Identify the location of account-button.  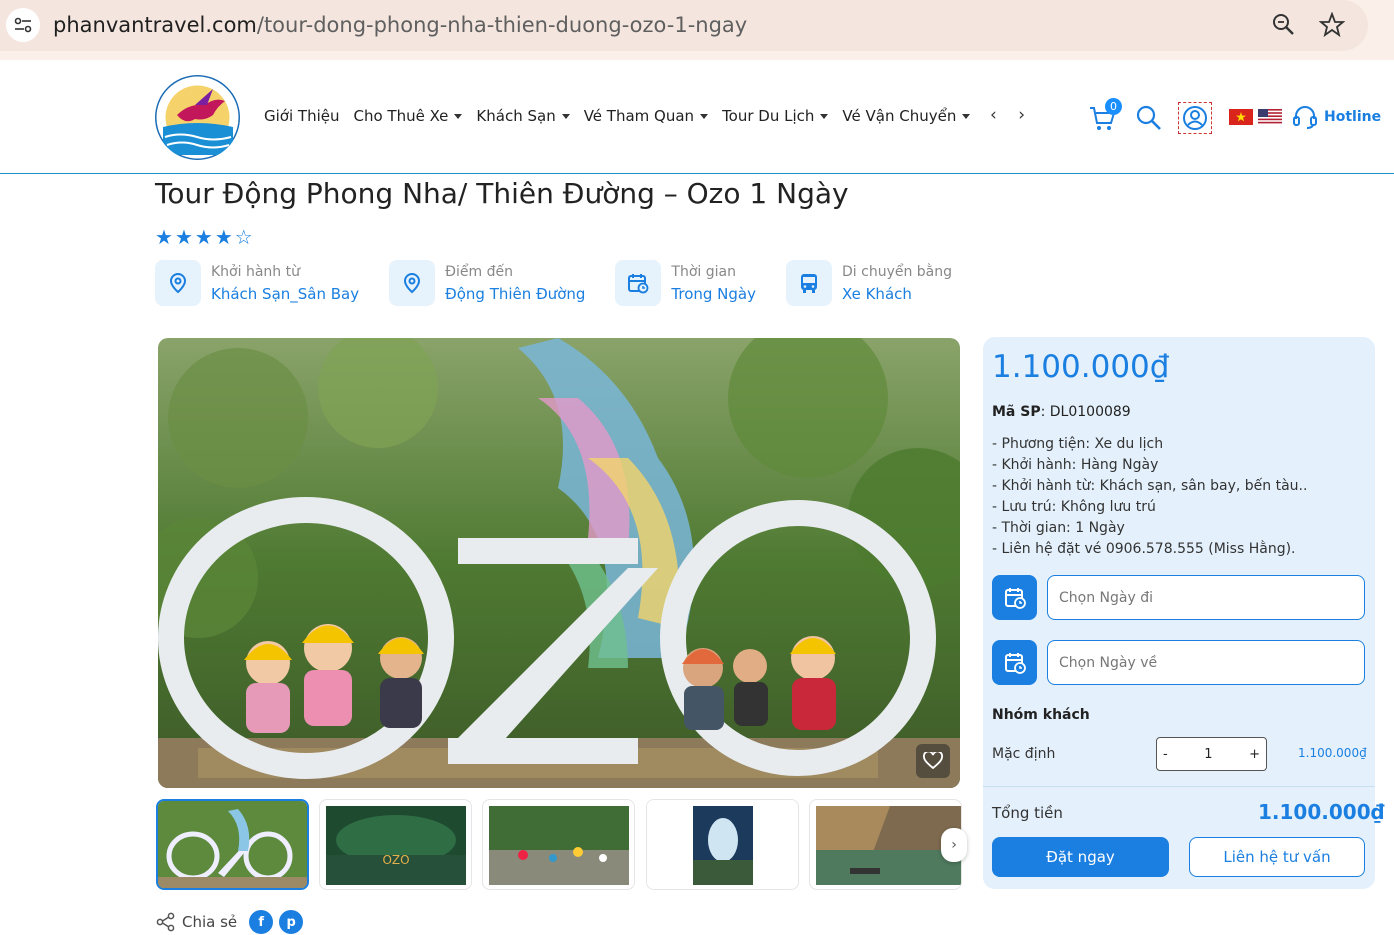
(1195, 118).